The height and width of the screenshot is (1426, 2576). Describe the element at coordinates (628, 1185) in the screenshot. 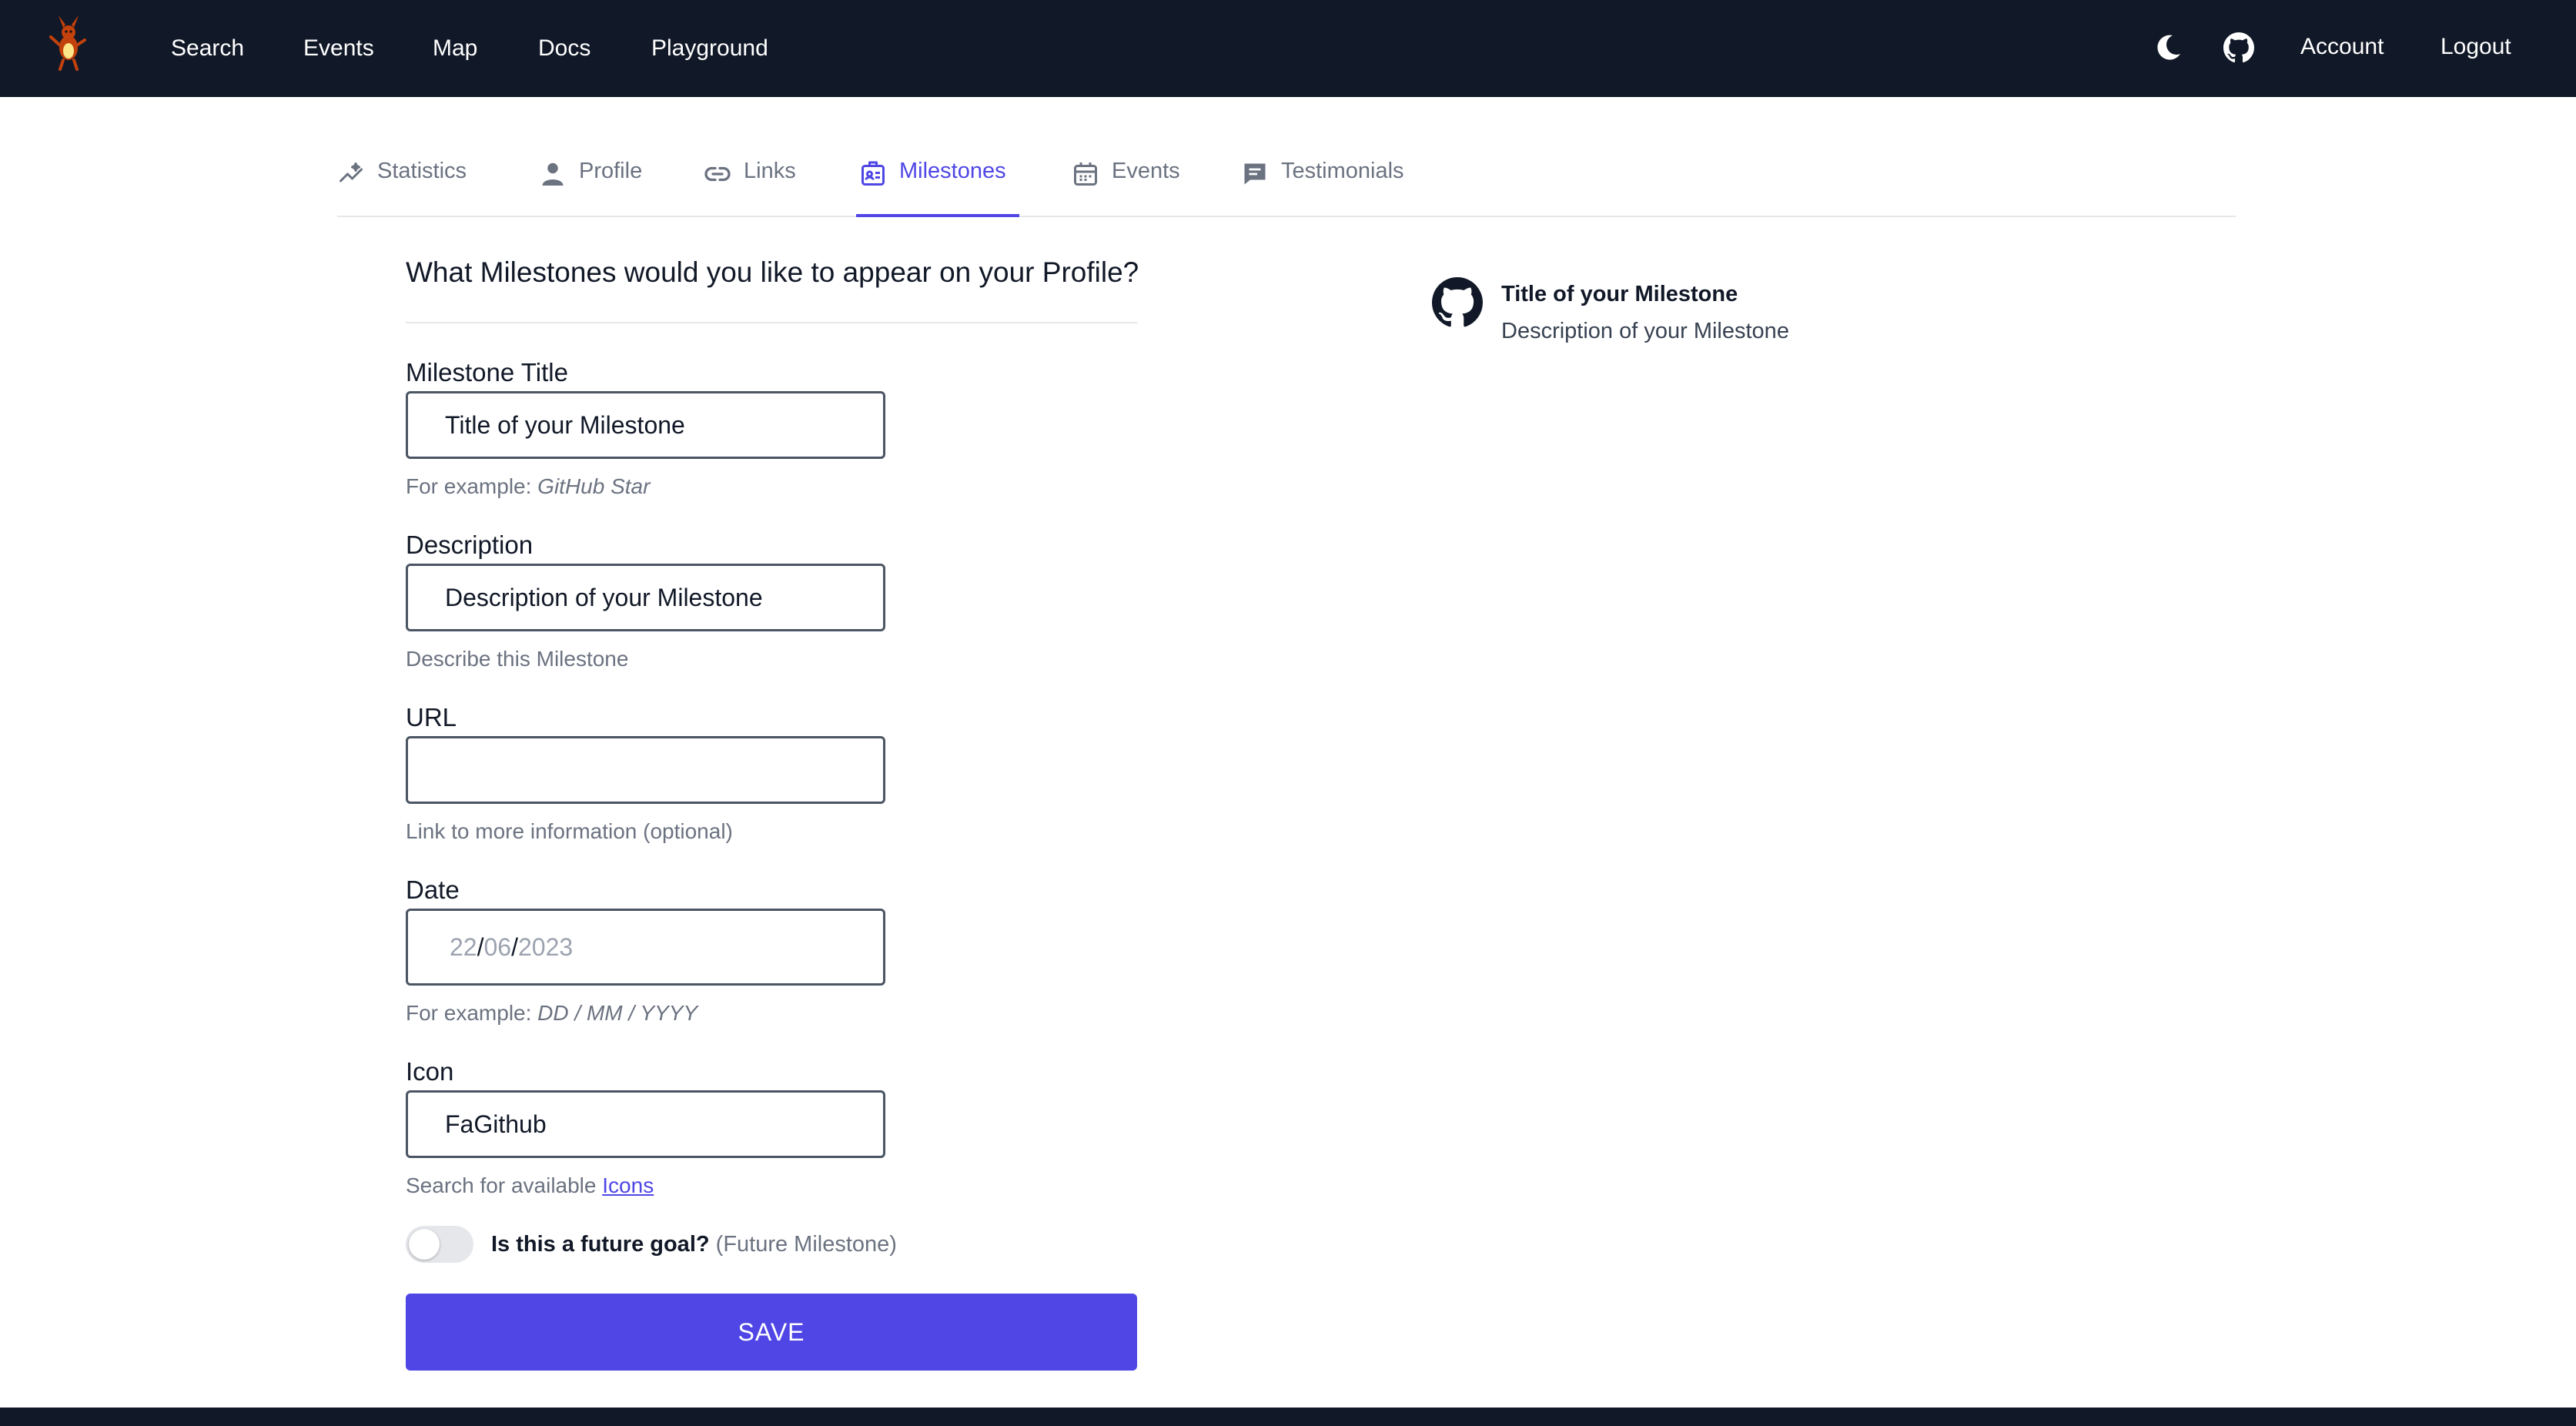

I see `icons-link: Icons` at that location.